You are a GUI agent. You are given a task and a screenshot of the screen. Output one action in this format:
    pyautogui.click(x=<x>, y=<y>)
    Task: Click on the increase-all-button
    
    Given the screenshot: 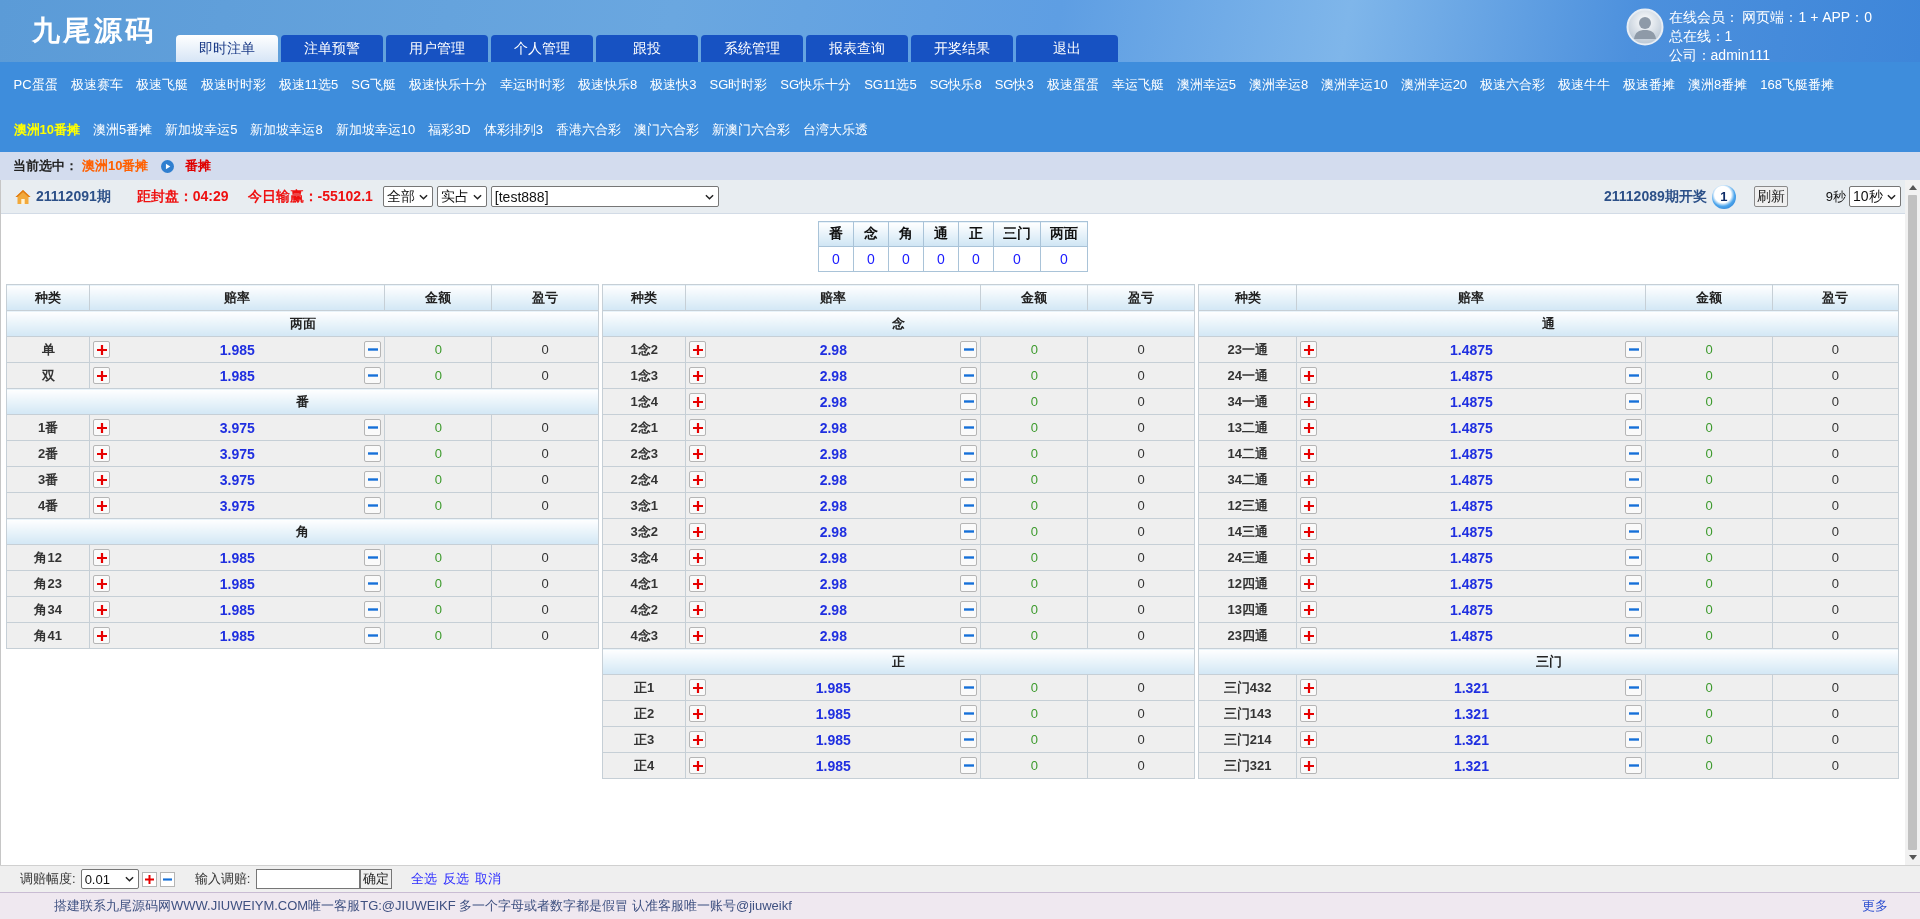 What is the action you would take?
    pyautogui.click(x=149, y=879)
    